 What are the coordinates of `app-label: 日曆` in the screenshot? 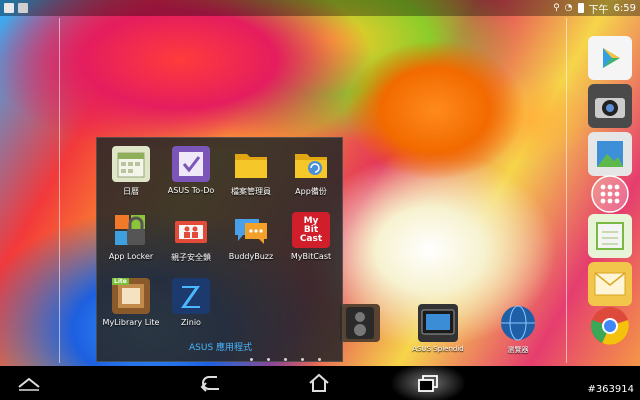 It's located at (131, 191).